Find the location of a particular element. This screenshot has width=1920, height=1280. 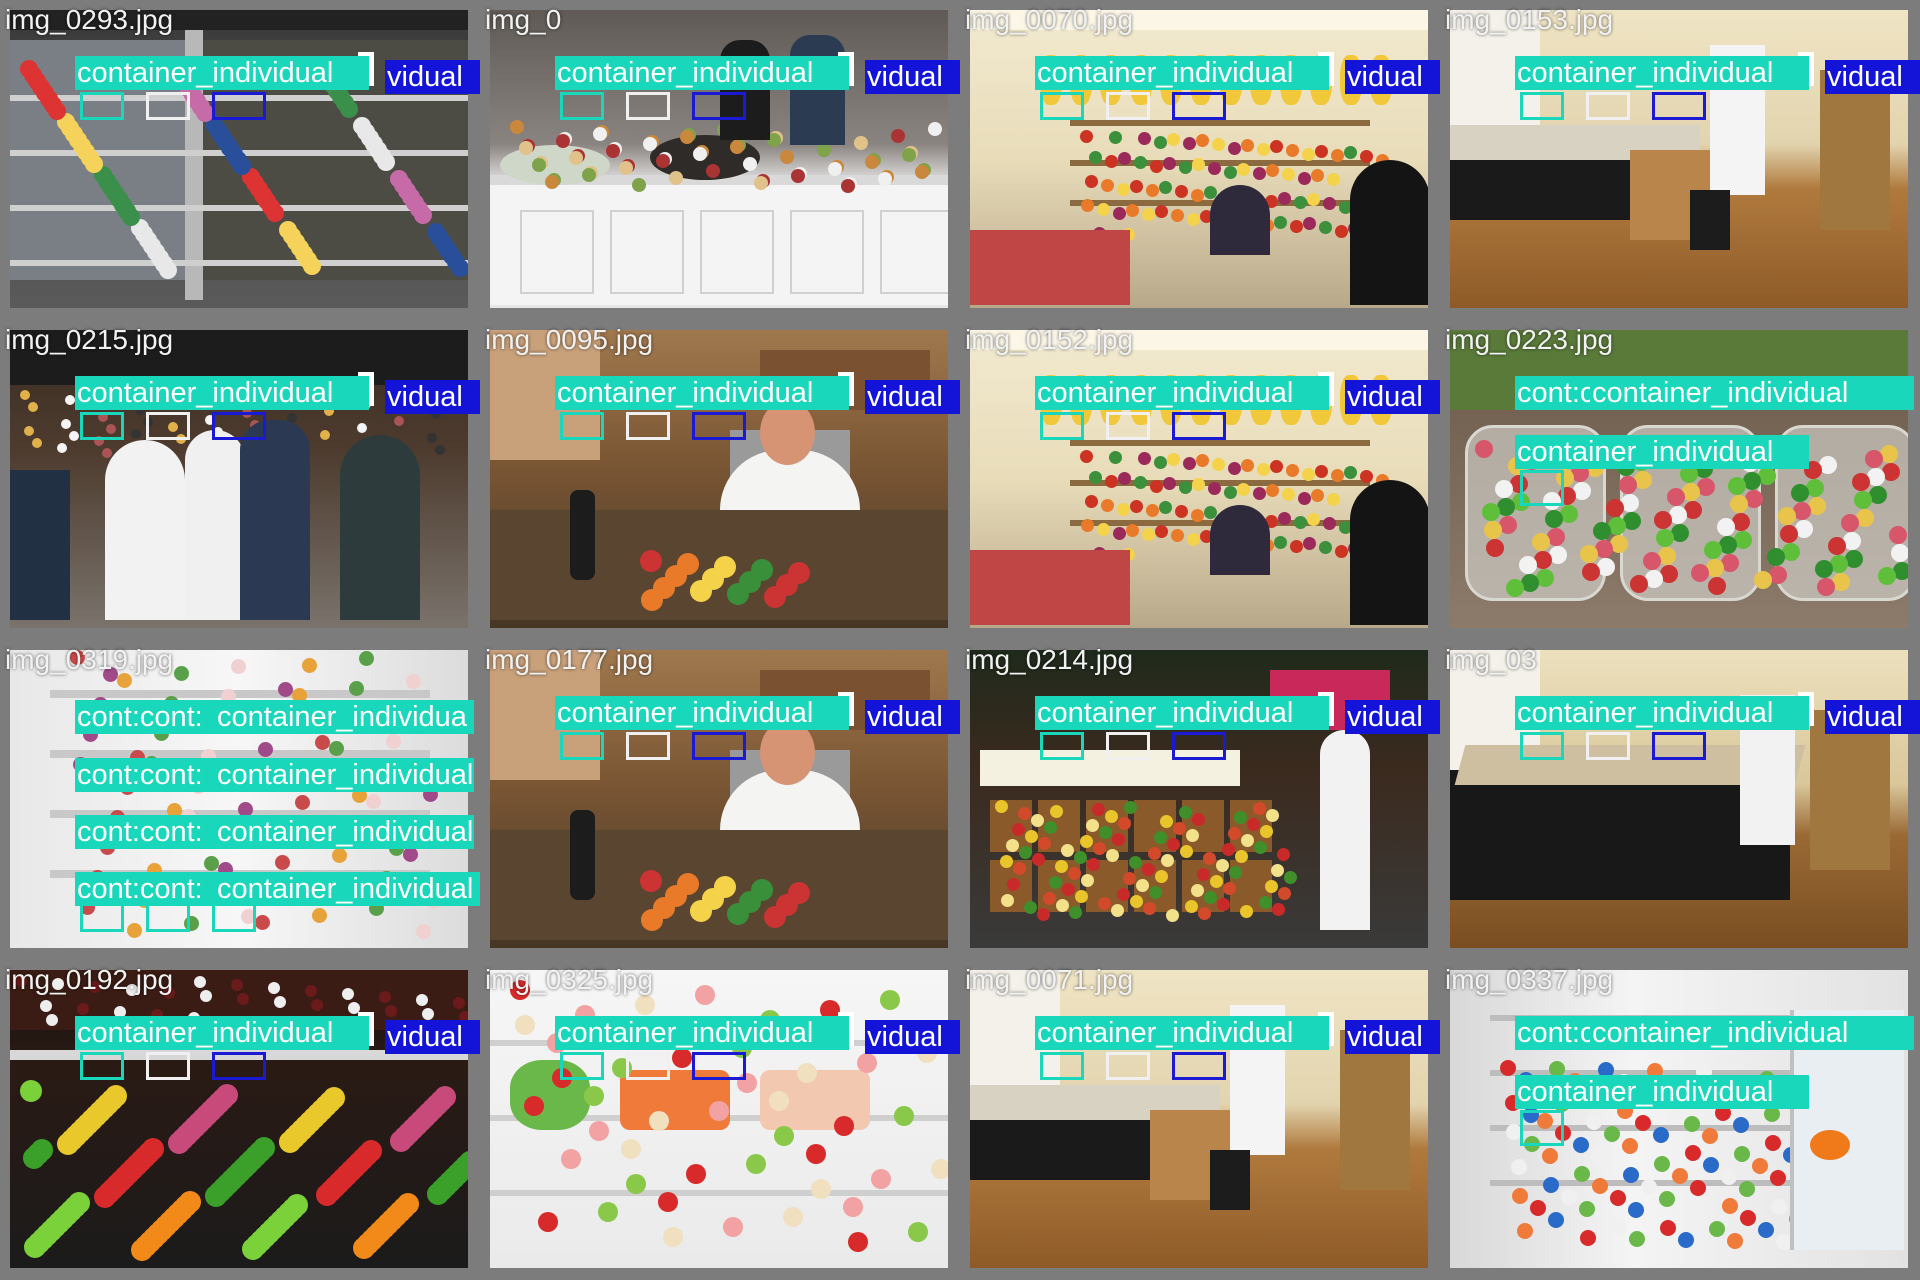

photo-chefs-in-restaurant is located at coordinates (239, 479).